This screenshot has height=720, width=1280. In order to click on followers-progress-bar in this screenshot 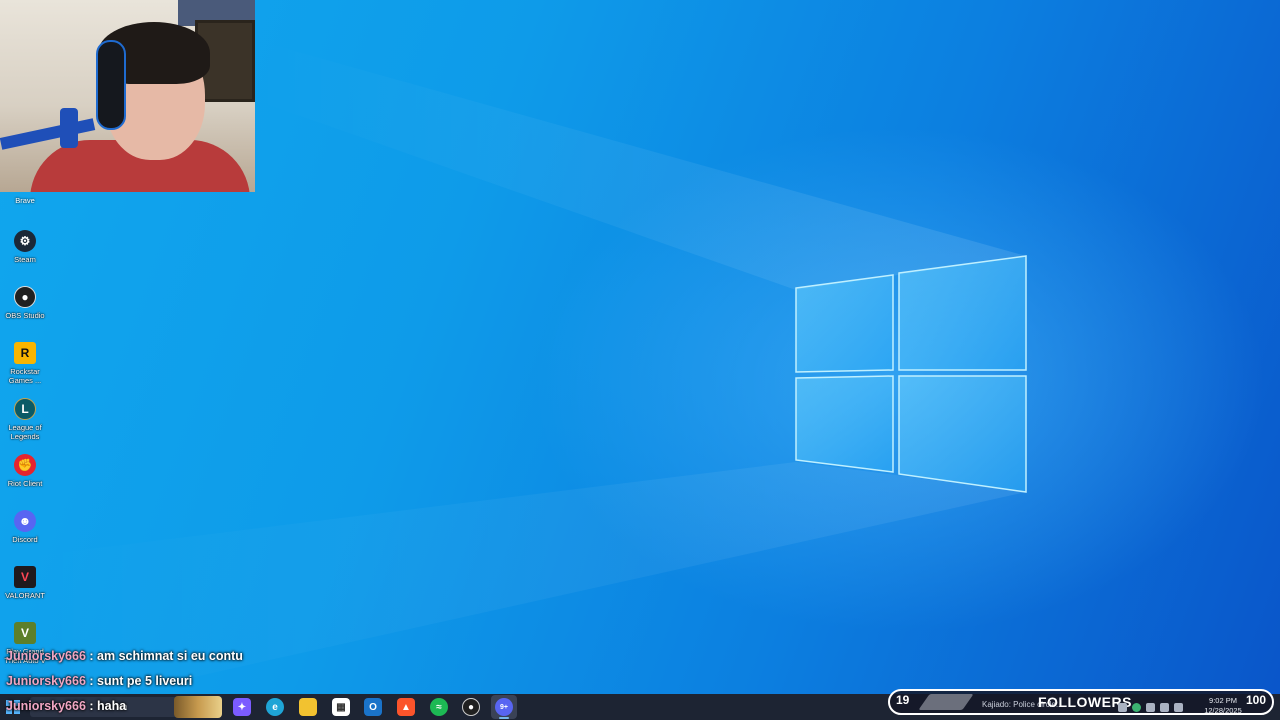, I will do `click(946, 702)`.